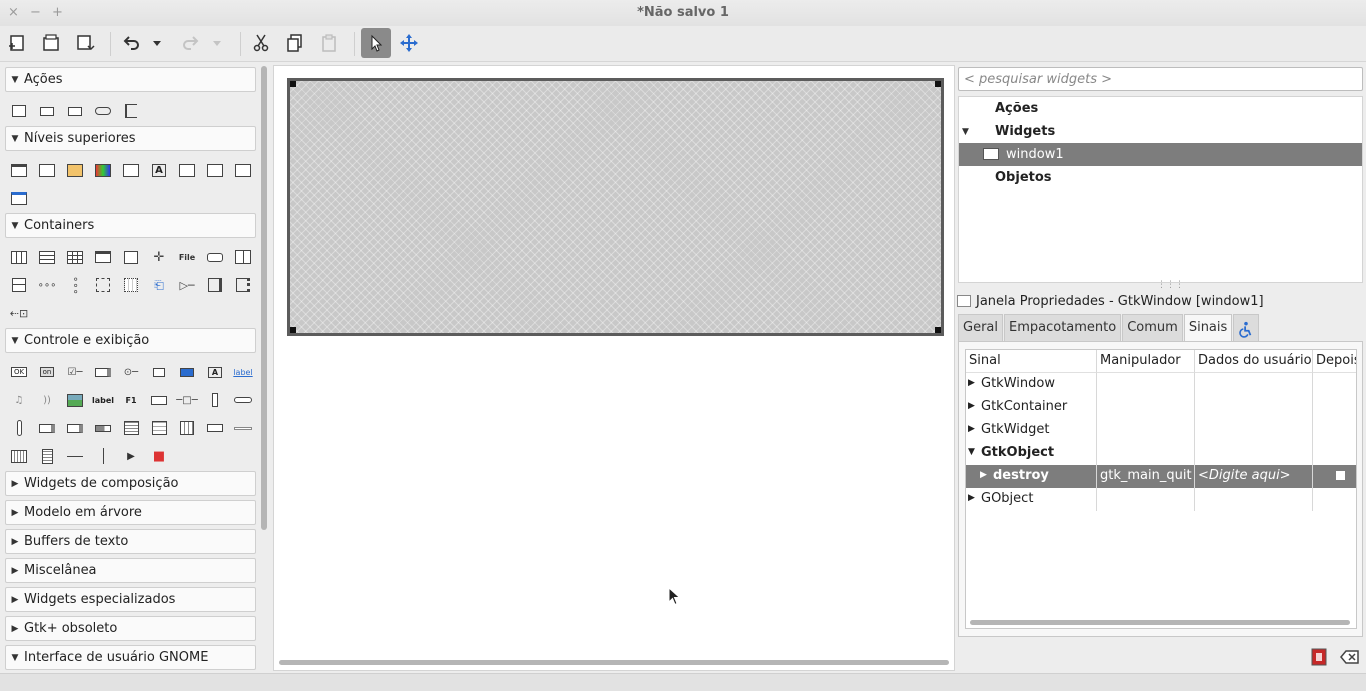  What do you see at coordinates (75, 170) in the screenshot?
I see `about-dialog-icon` at bounding box center [75, 170].